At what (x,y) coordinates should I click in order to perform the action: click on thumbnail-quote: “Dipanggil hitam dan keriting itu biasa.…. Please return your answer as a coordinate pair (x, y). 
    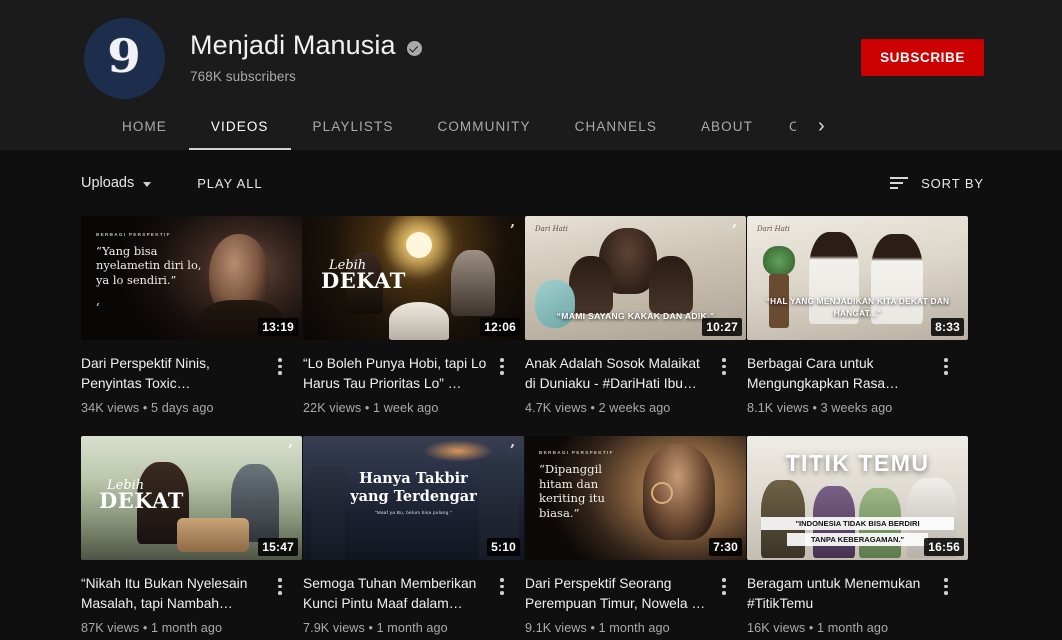
    Looking at the image, I should click on (572, 491).